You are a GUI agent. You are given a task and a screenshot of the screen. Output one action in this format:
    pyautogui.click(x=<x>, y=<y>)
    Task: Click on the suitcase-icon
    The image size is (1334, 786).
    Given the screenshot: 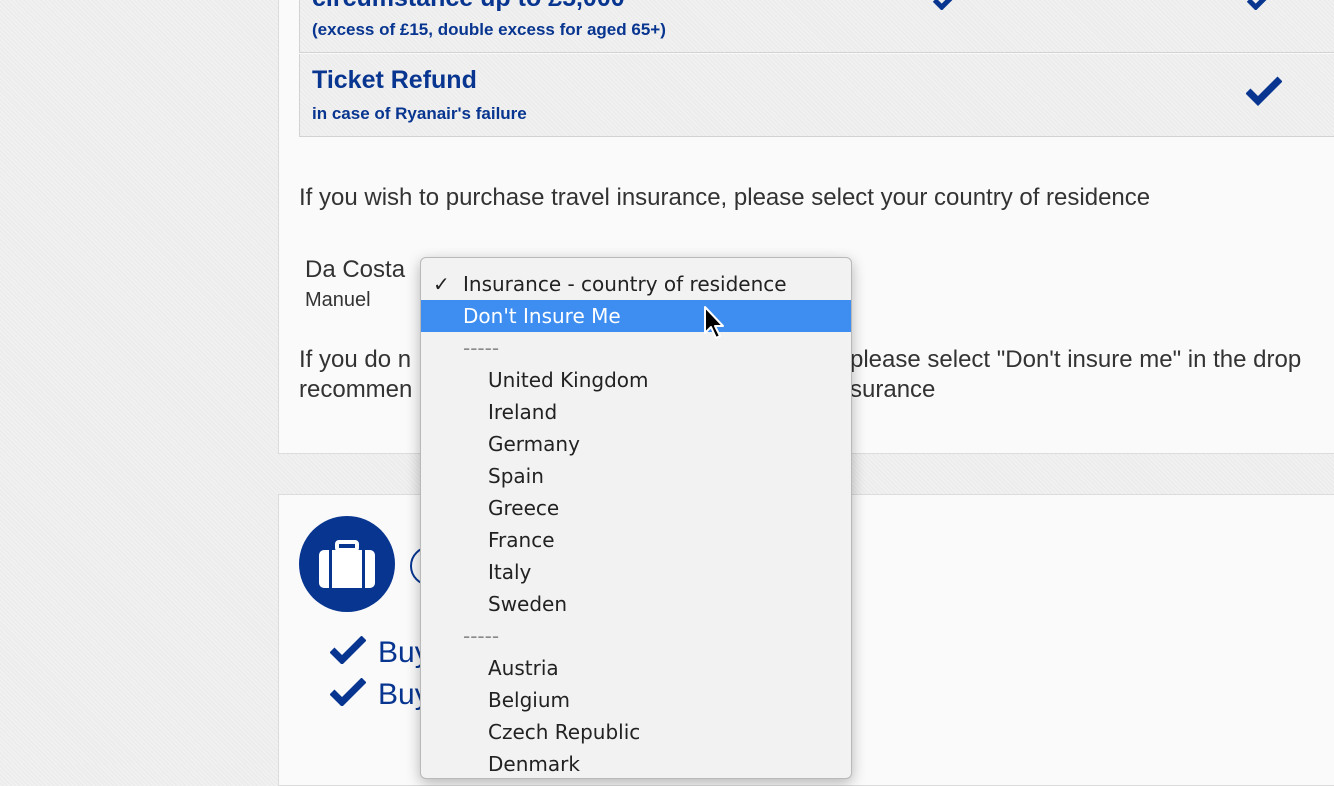 What is the action you would take?
    pyautogui.click(x=347, y=564)
    